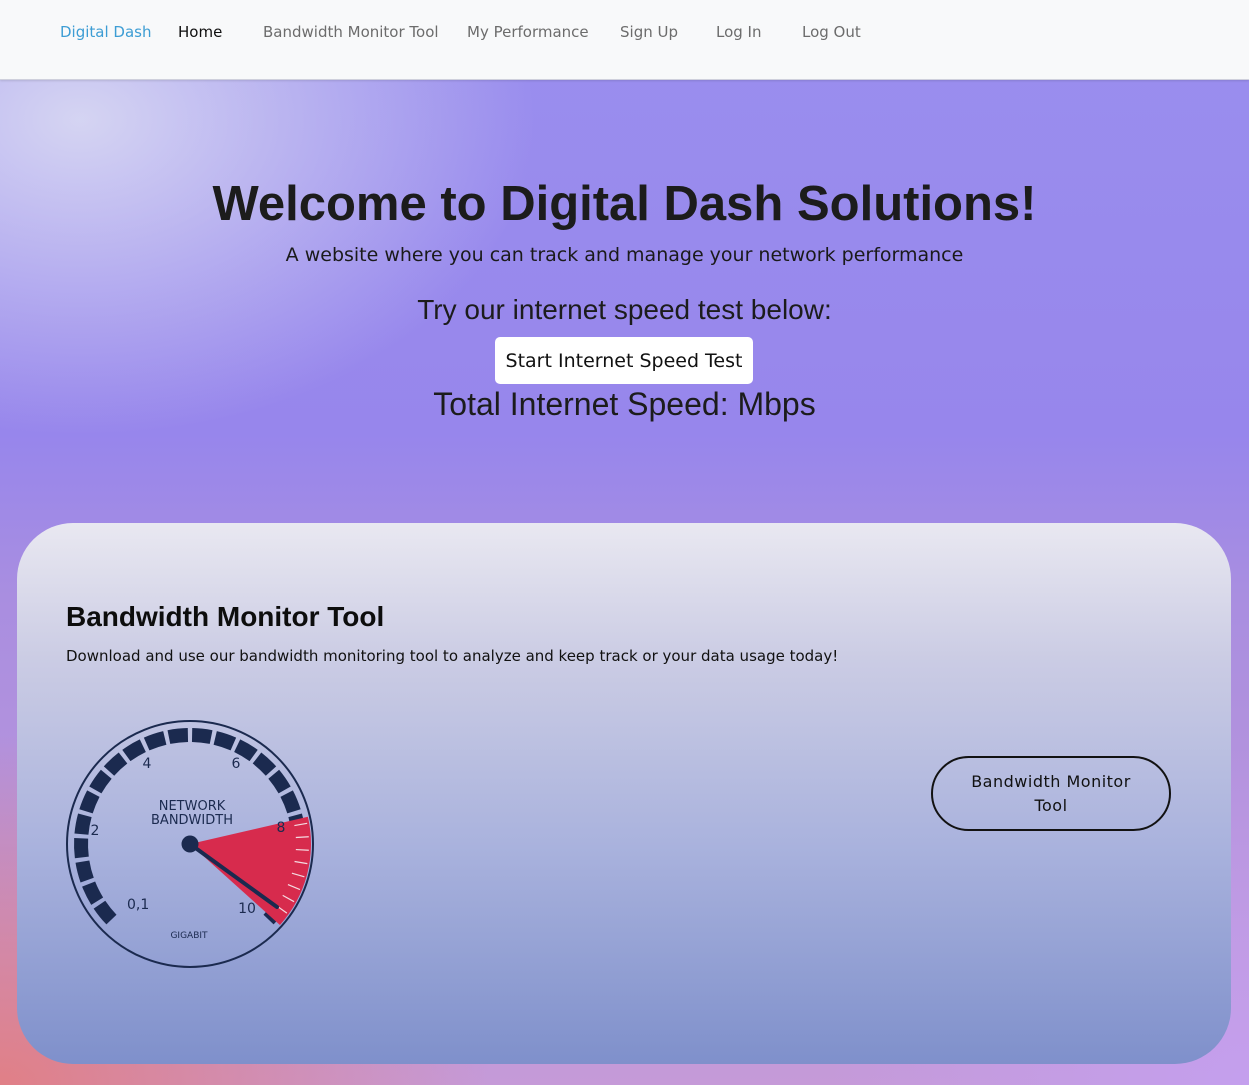 The height and width of the screenshot is (1085, 1249). I want to click on gauge-unit-label: GIGABIT, so click(189, 936).